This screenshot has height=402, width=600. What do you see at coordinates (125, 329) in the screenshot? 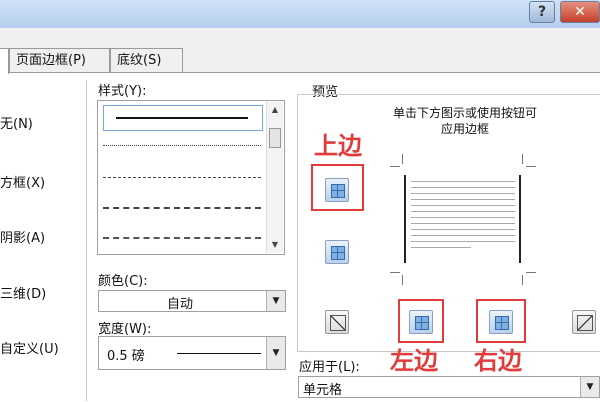
I see `width-label: 宽度(W):` at bounding box center [125, 329].